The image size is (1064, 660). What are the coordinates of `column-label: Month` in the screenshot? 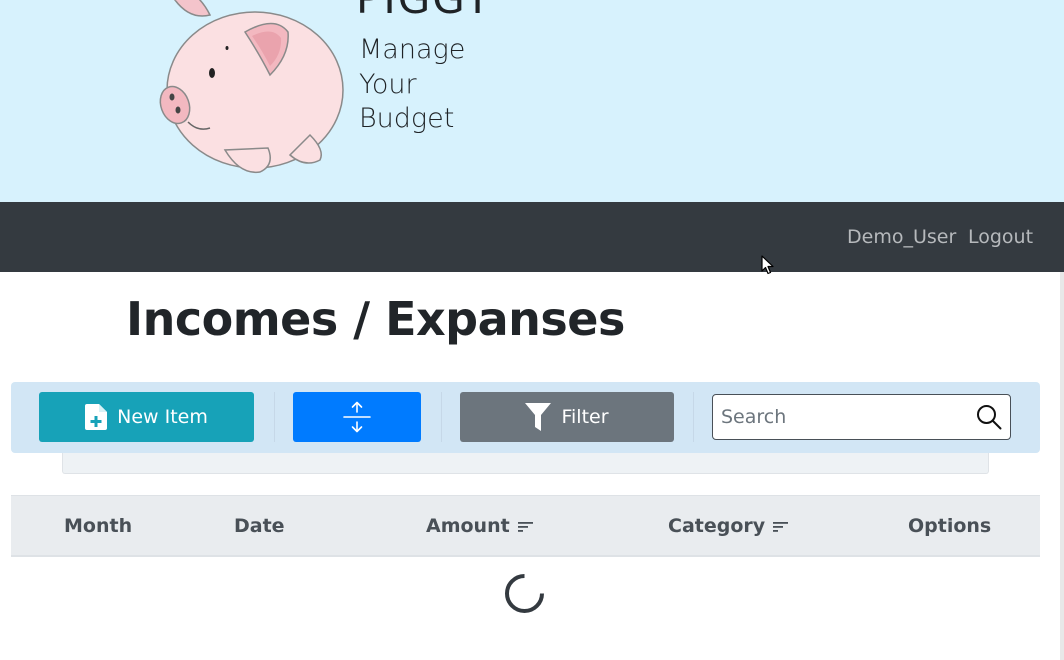 It's located at (98, 526).